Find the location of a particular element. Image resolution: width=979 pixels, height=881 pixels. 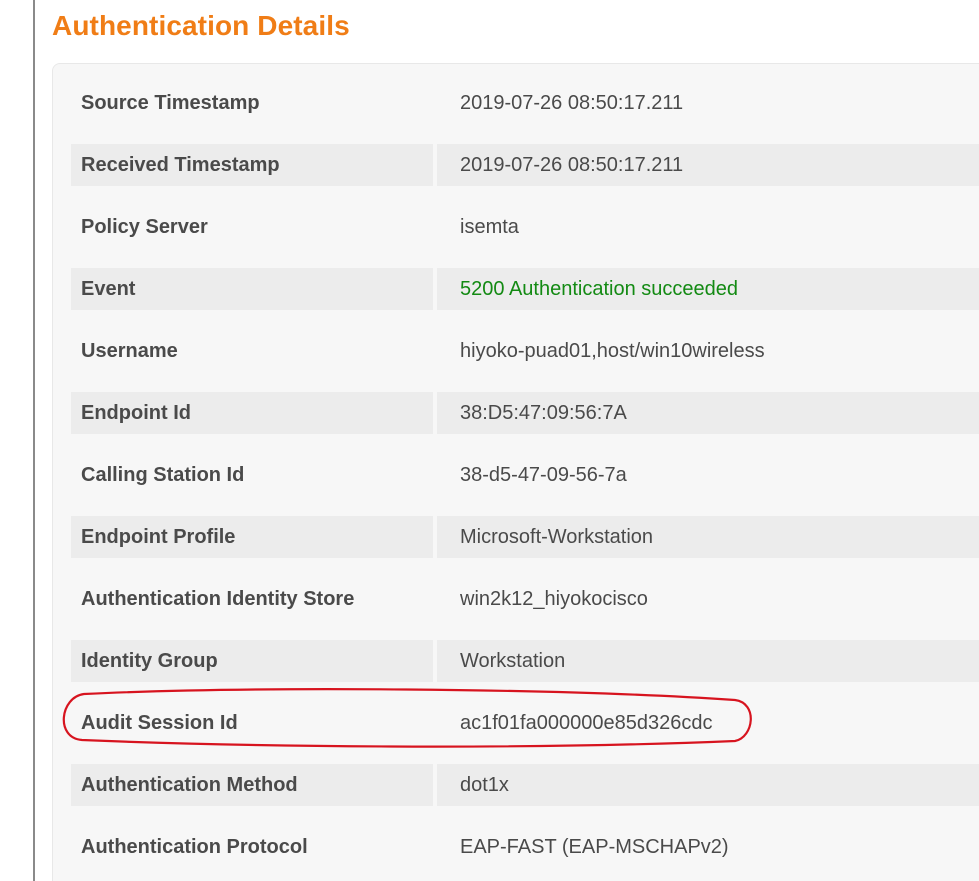

row-value-cell: Workstation is located at coordinates (708, 661).